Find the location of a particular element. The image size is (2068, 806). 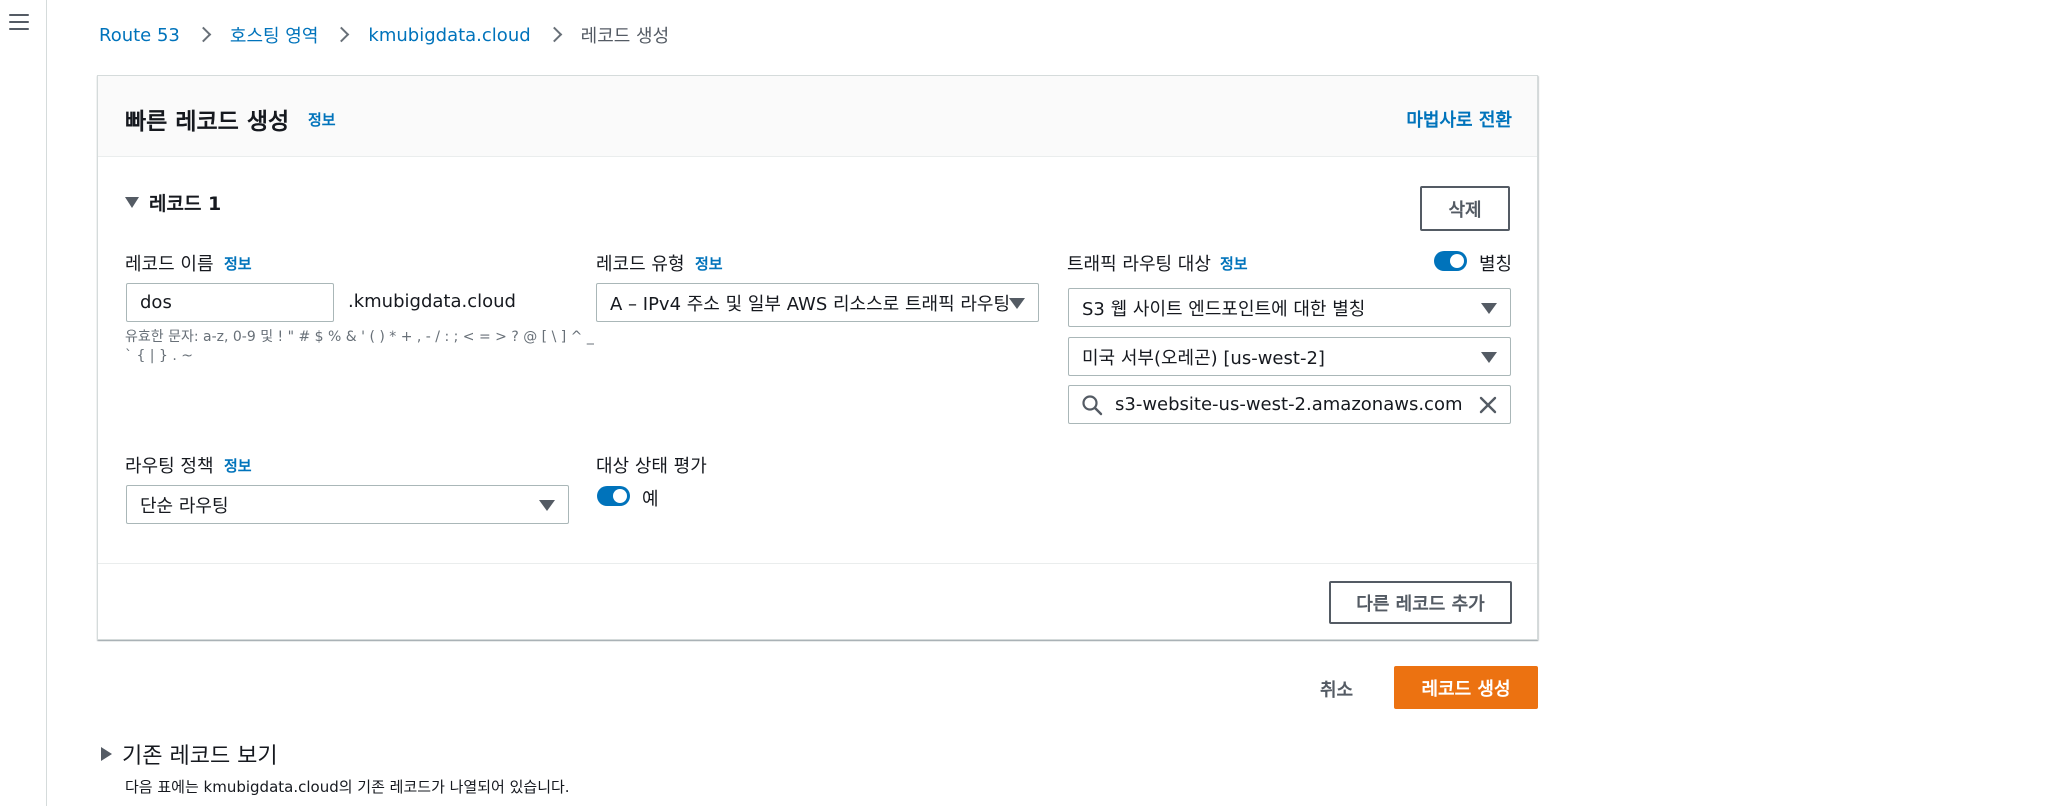

endpoint-select: S3 웹 사이트 엔드포인트에 대한 별칭 is located at coordinates (1289, 307).